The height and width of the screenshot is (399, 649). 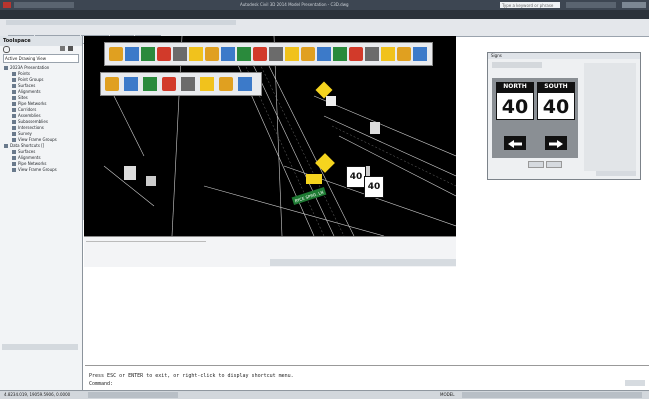 I want to click on page-icon, so click(x=226, y=84).